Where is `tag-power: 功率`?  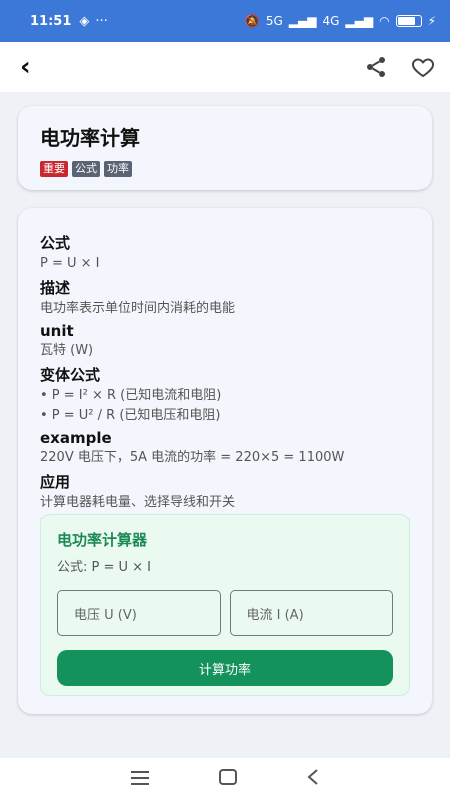 tag-power: 功率 is located at coordinates (118, 169).